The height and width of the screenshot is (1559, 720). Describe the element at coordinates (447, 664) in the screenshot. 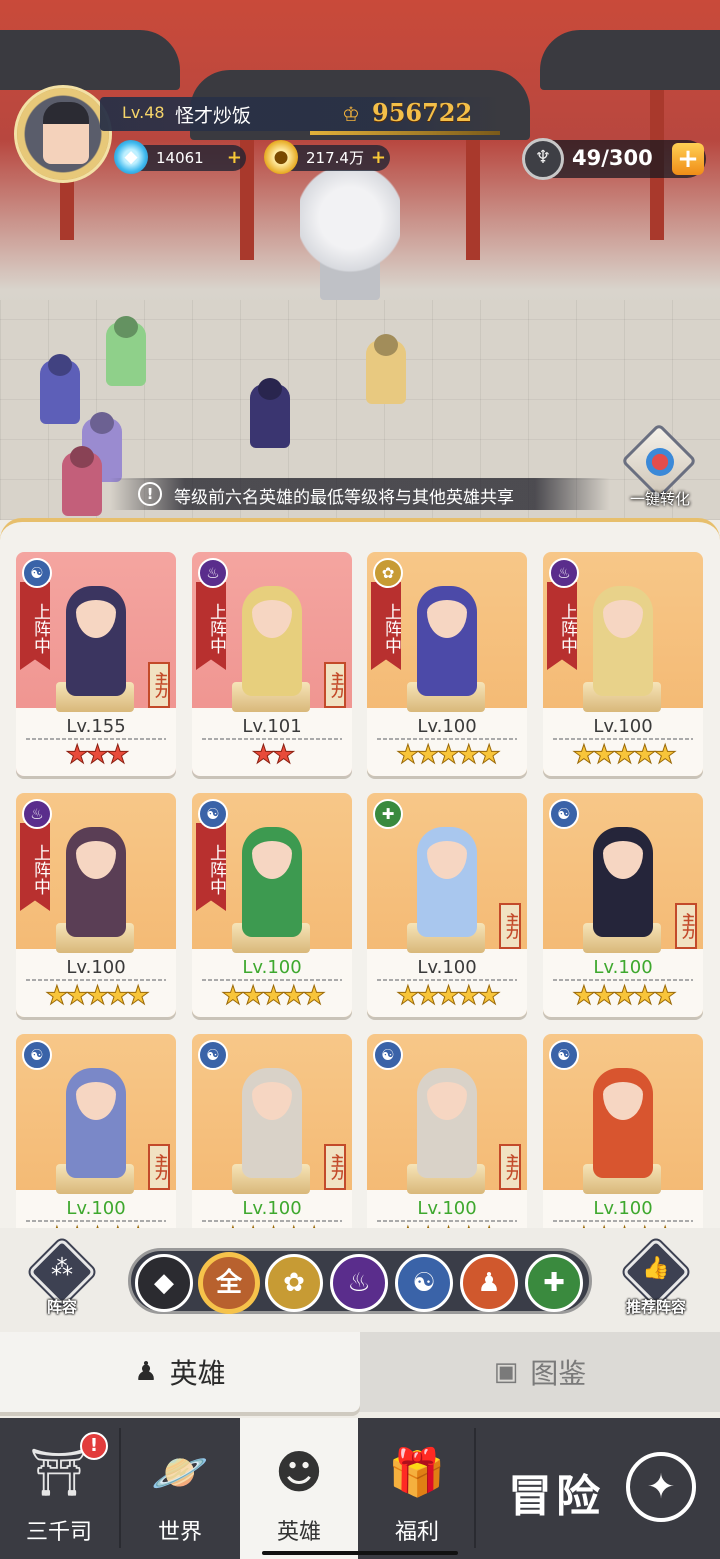

I see `hero-card: ✿ 上阵中 Lv.100 ★★★★★` at that location.